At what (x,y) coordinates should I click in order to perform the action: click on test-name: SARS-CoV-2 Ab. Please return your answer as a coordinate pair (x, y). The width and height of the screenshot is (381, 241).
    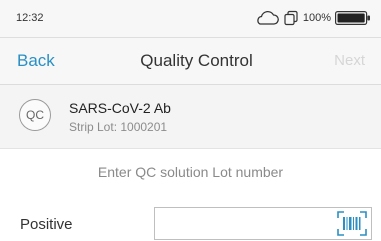
    Looking at the image, I should click on (120, 108).